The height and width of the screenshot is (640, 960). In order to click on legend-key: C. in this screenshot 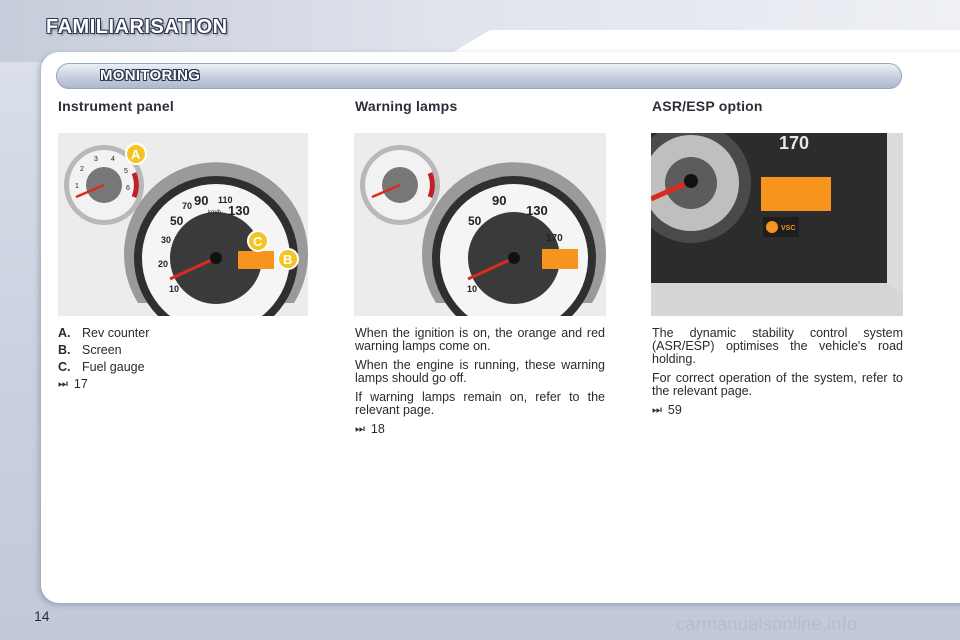, I will do `click(64, 367)`.